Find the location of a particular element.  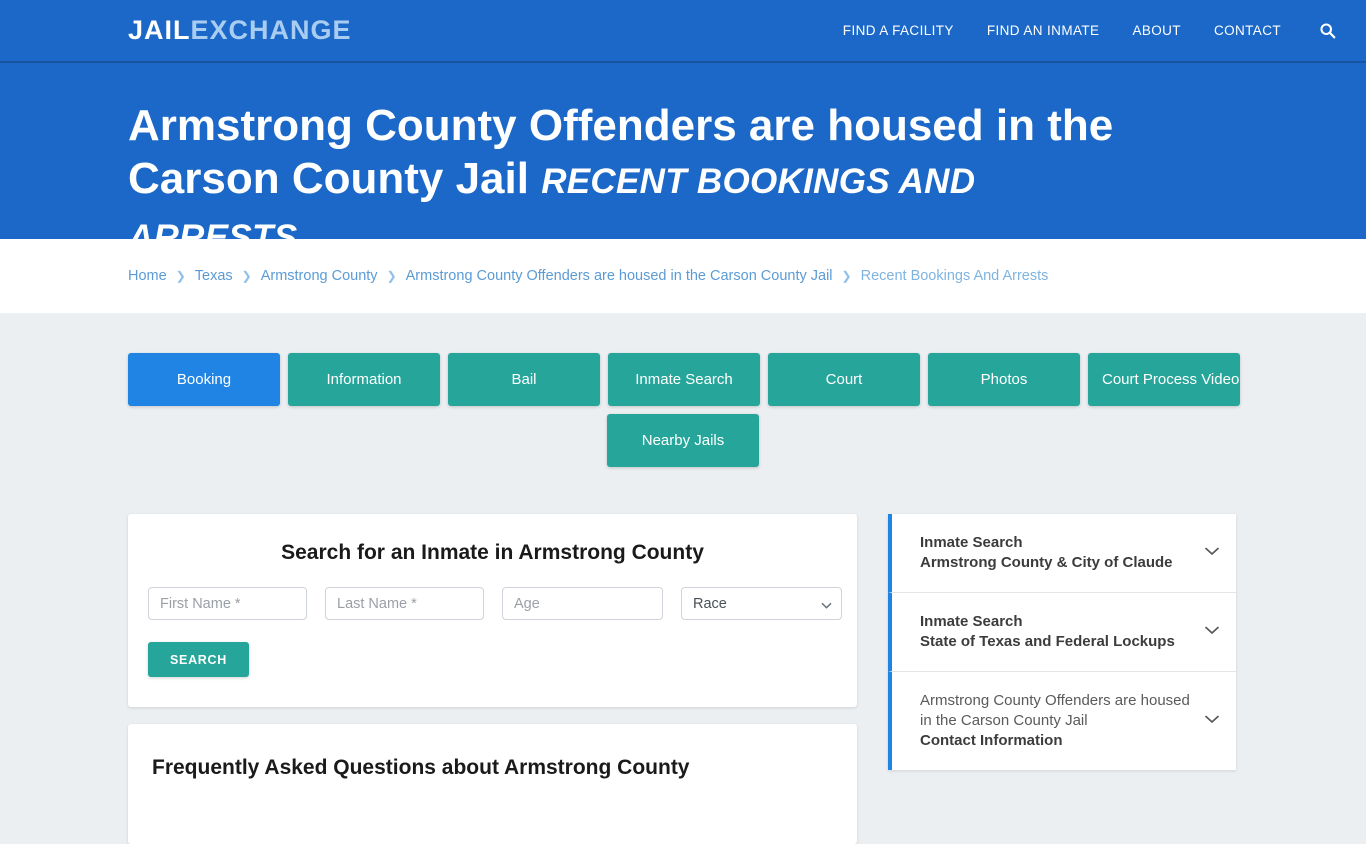

tab-court: Court is located at coordinates (844, 379).